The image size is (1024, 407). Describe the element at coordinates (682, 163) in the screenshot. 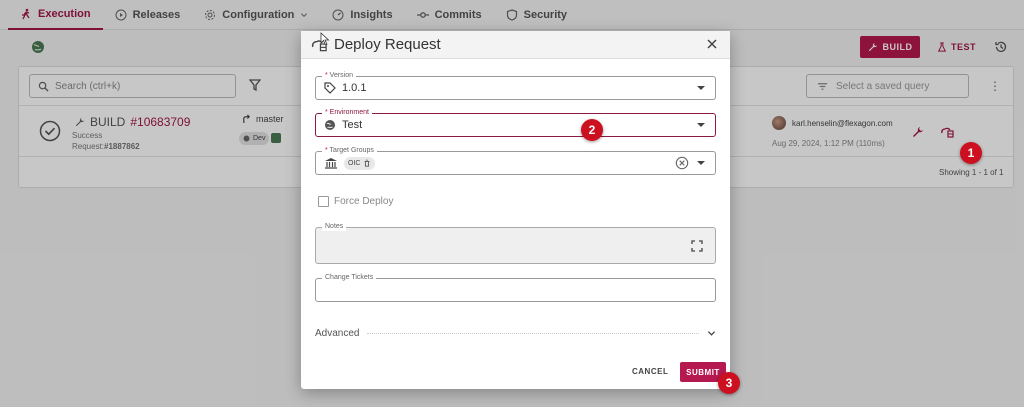

I see `clear-icon` at that location.